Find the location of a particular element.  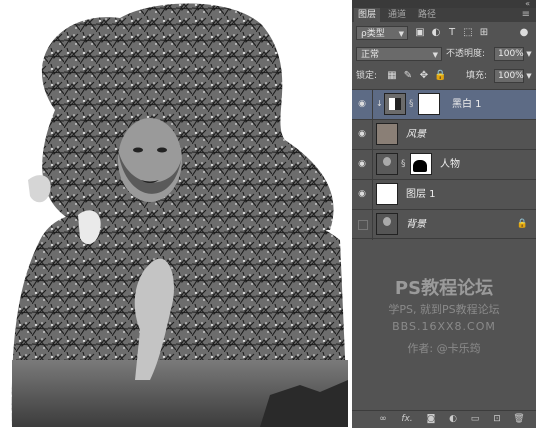

panel-menu-icon: ≡ is located at coordinates (526, 15).